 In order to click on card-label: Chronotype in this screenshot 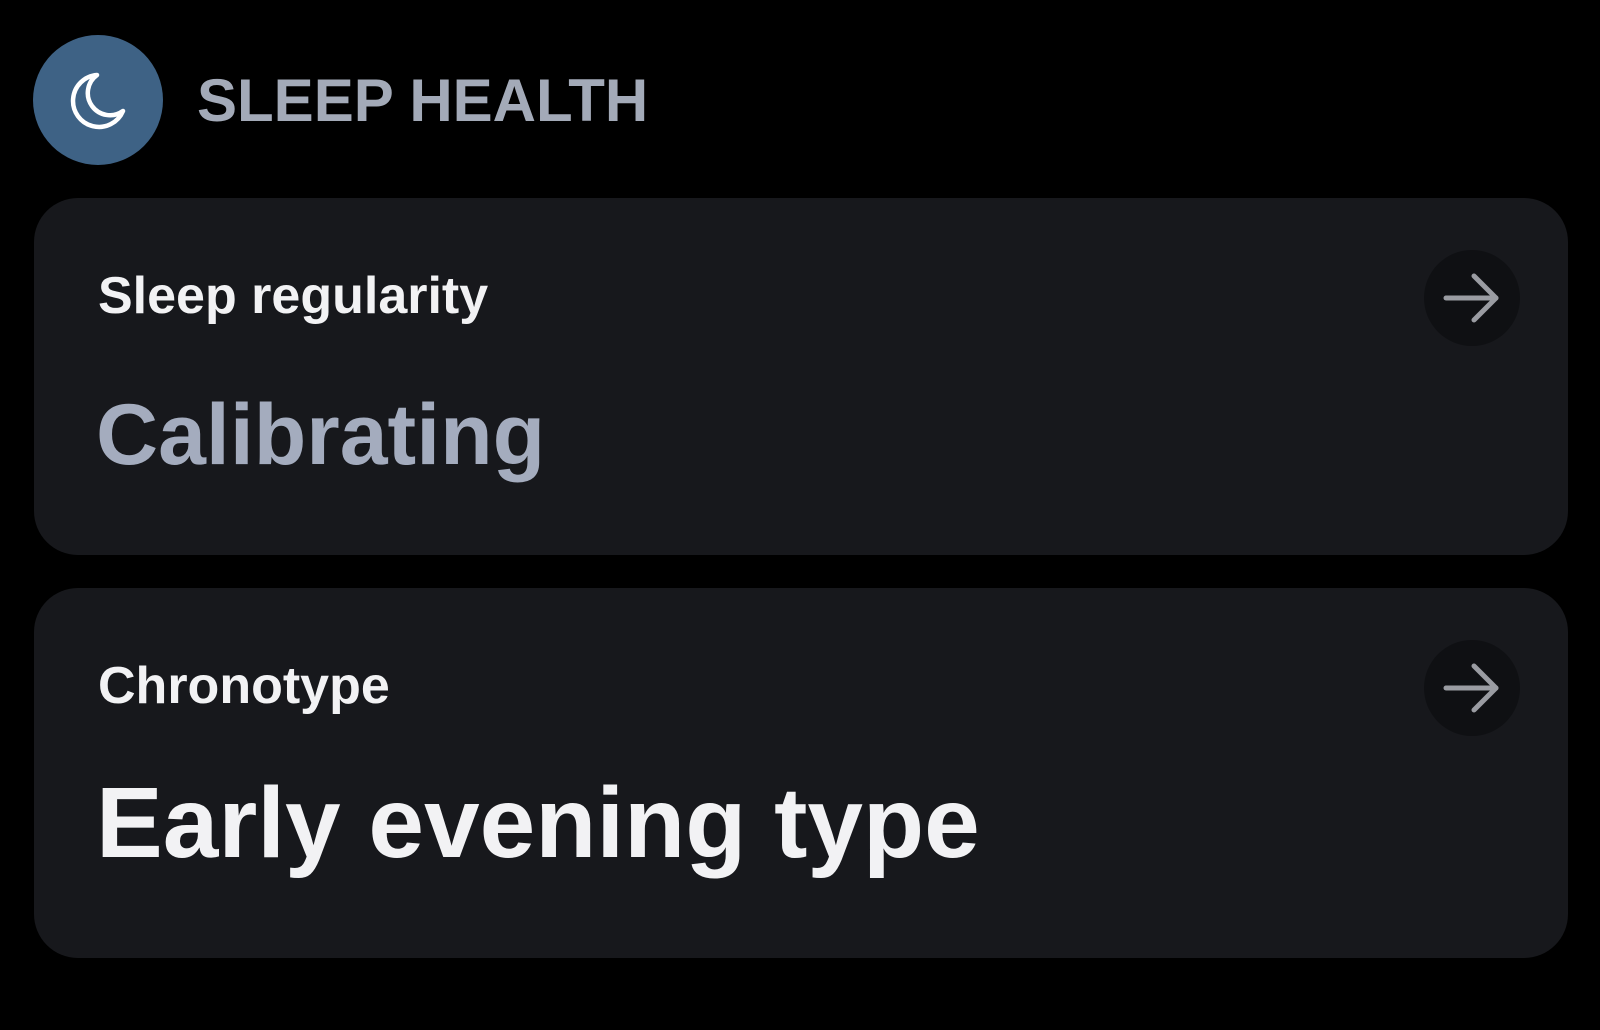, I will do `click(244, 686)`.